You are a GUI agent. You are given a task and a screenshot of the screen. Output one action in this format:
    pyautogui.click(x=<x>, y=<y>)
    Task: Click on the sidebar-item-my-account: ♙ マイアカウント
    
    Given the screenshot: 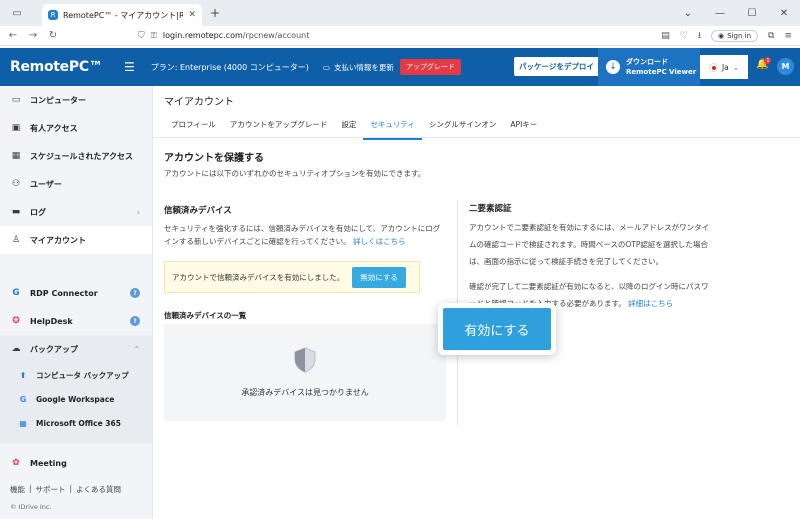 What is the action you would take?
    pyautogui.click(x=76, y=240)
    